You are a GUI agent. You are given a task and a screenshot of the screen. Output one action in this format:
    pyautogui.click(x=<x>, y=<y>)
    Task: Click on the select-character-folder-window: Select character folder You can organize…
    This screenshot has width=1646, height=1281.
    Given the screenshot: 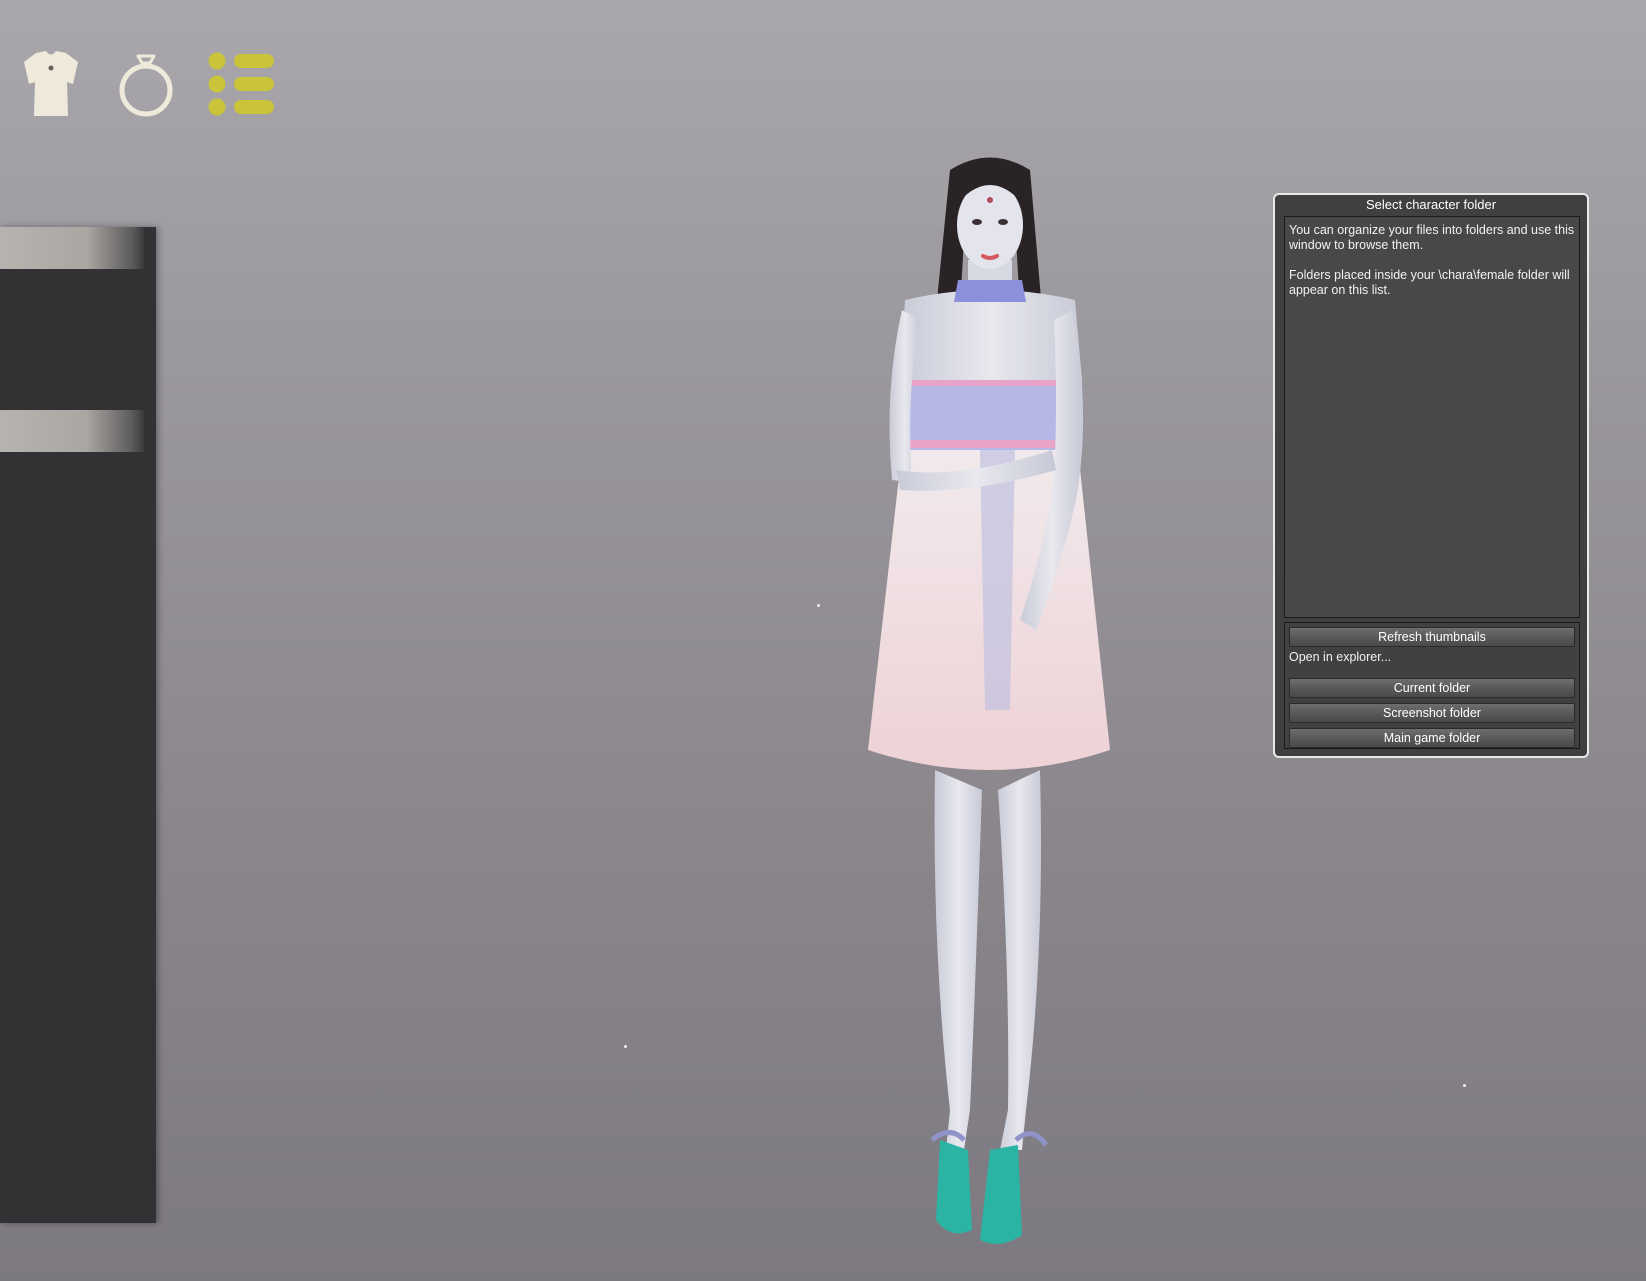 What is the action you would take?
    pyautogui.click(x=1431, y=475)
    